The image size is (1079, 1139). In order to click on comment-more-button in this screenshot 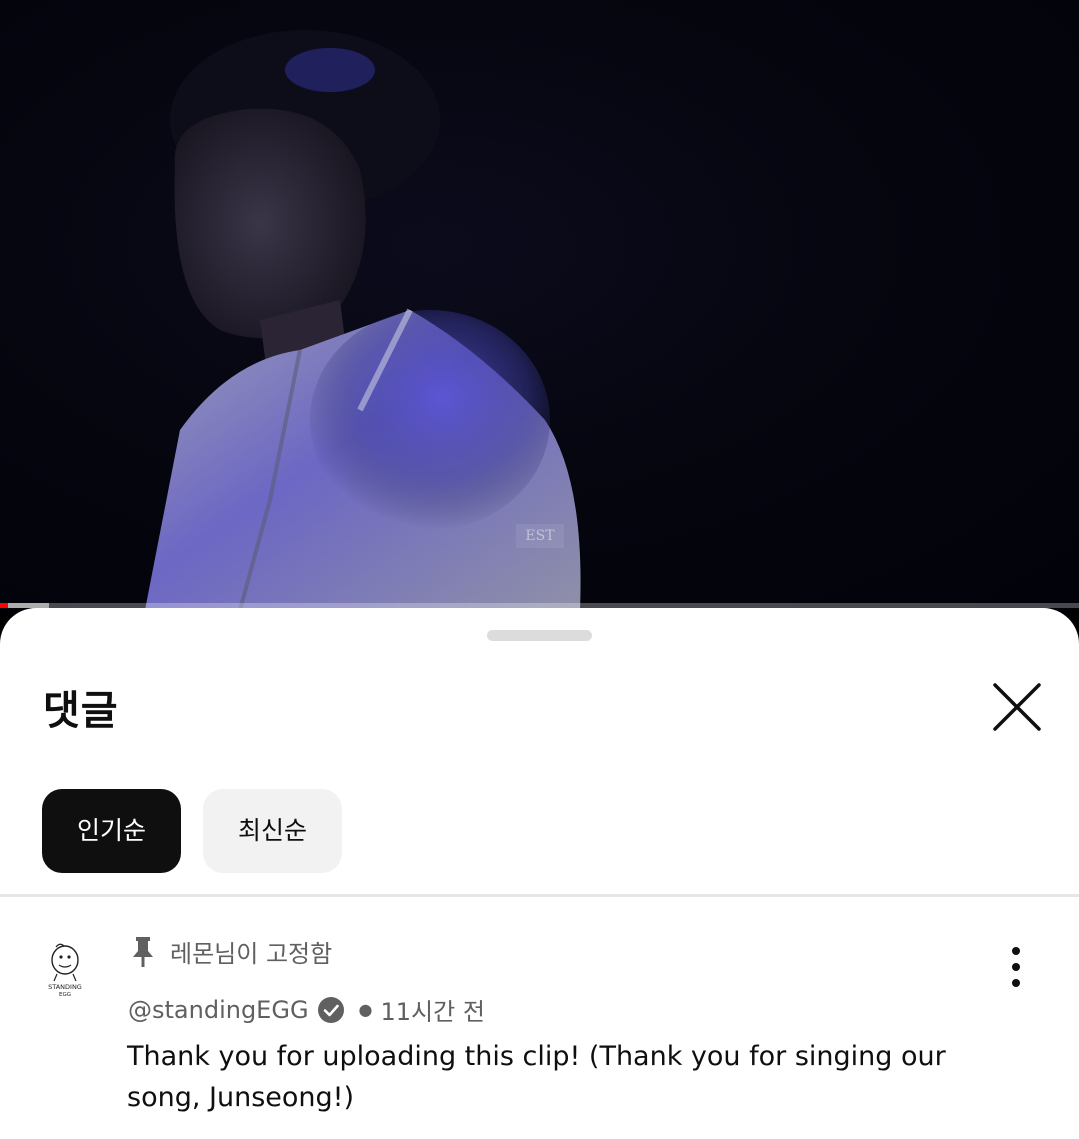, I will do `click(1016, 967)`.